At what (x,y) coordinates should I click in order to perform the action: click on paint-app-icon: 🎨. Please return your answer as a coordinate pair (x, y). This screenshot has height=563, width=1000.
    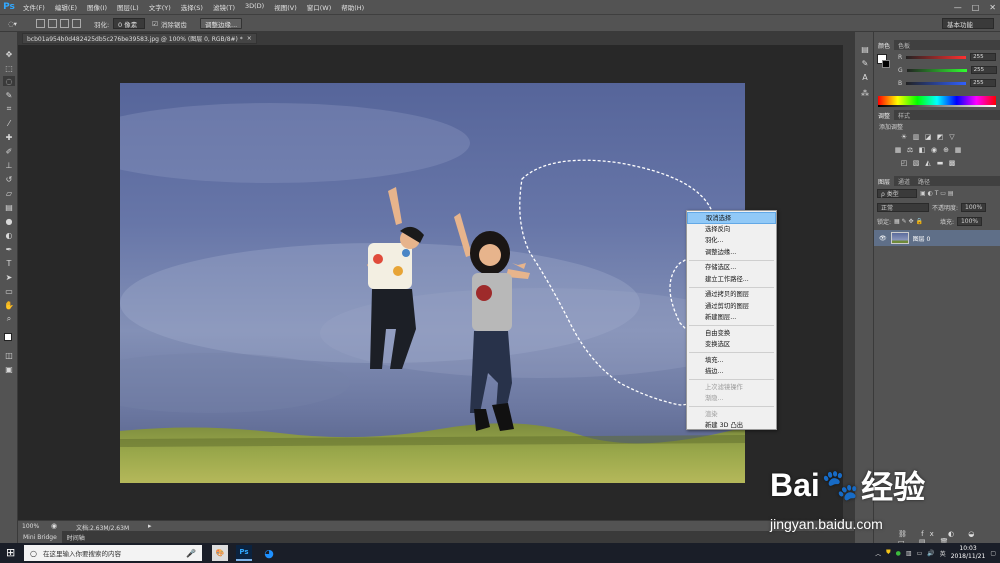
    Looking at the image, I should click on (220, 553).